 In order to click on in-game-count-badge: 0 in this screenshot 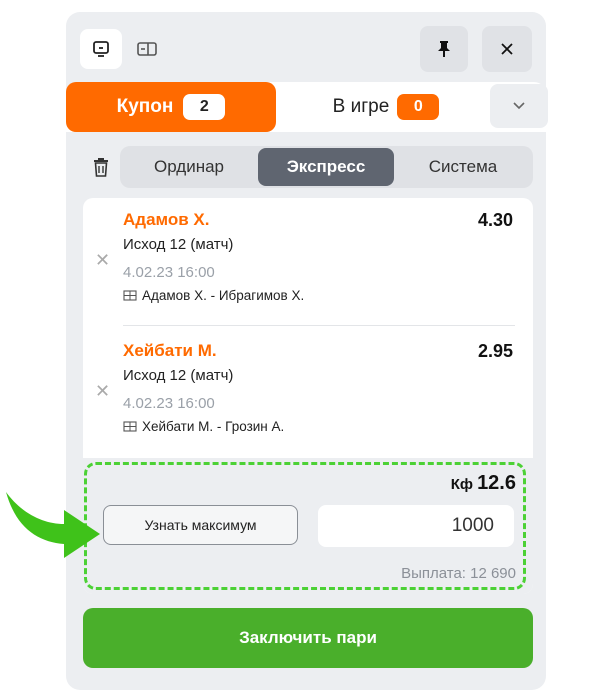, I will do `click(418, 107)`.